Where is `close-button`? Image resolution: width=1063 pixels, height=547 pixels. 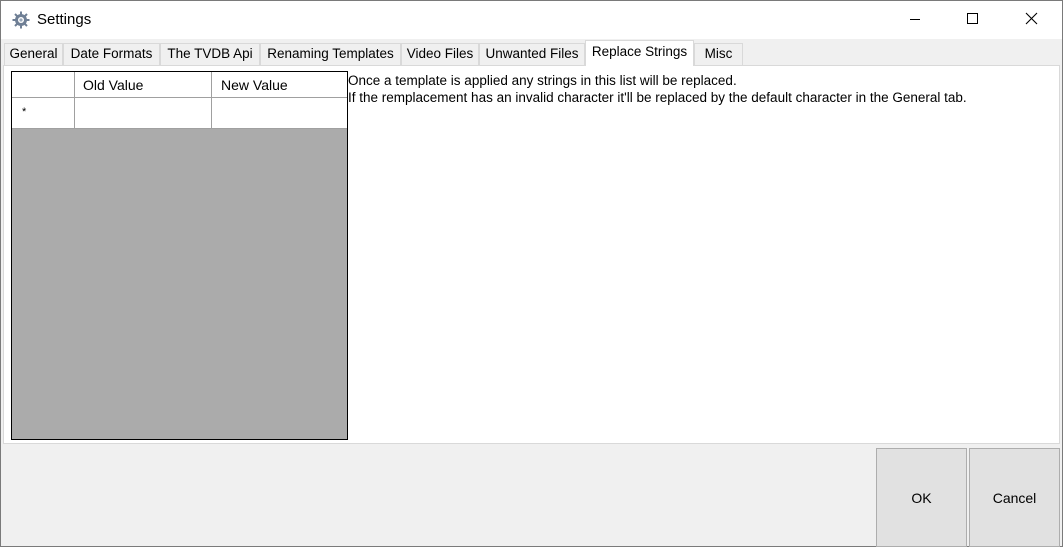 close-button is located at coordinates (1031, 20).